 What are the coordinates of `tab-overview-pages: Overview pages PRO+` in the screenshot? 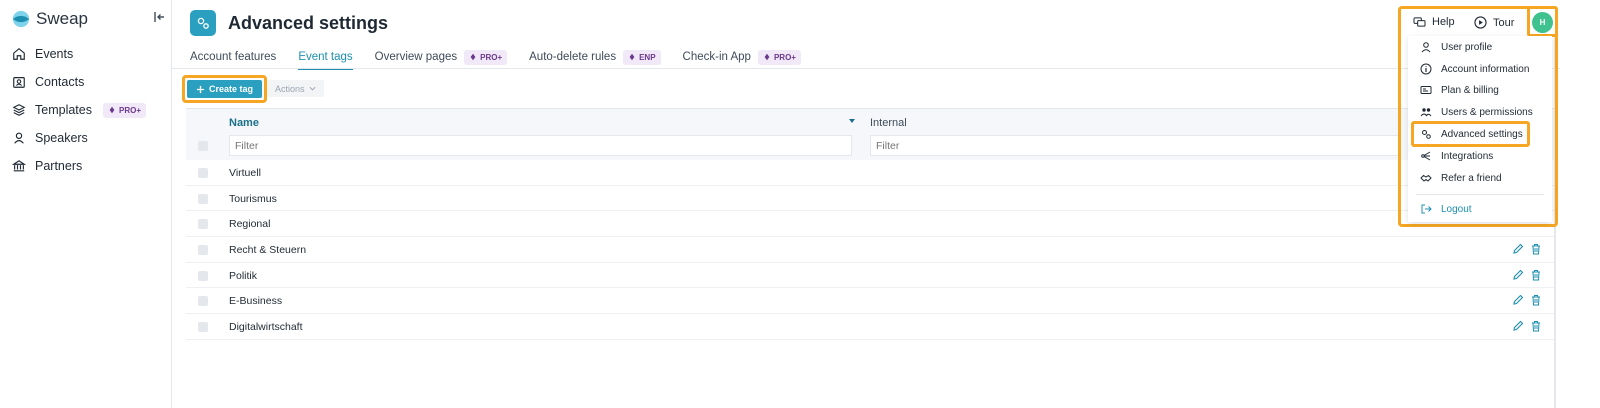 It's located at (441, 57).